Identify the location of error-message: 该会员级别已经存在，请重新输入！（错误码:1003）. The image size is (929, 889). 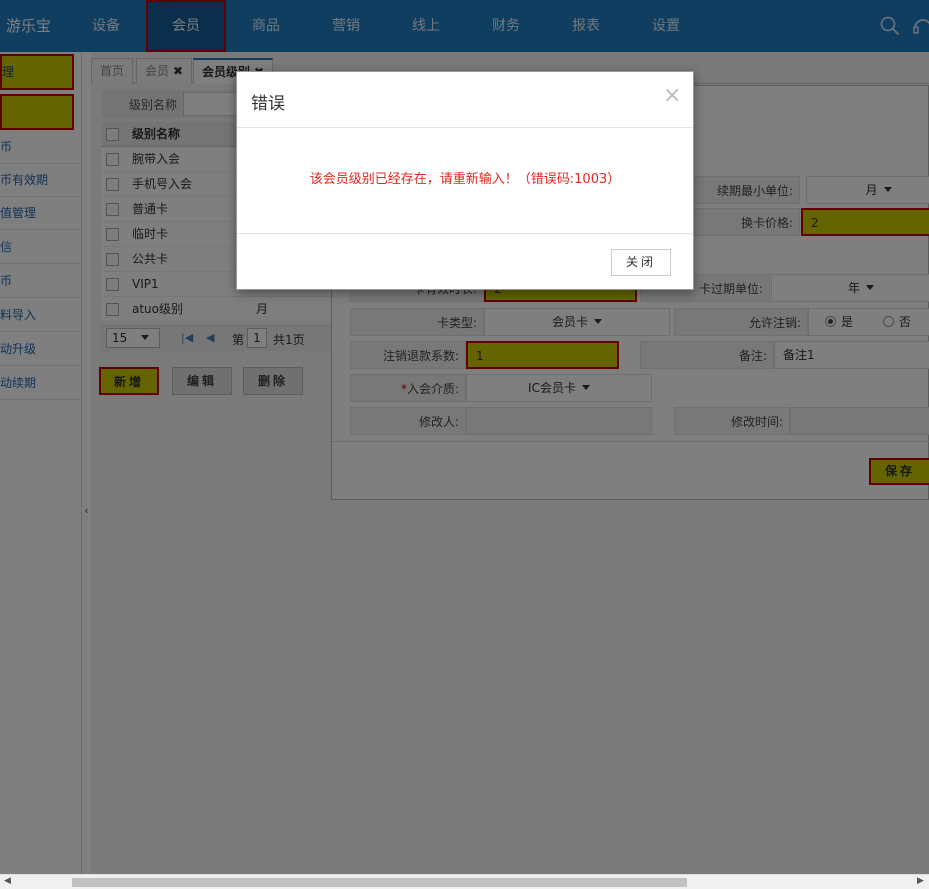
(465, 179).